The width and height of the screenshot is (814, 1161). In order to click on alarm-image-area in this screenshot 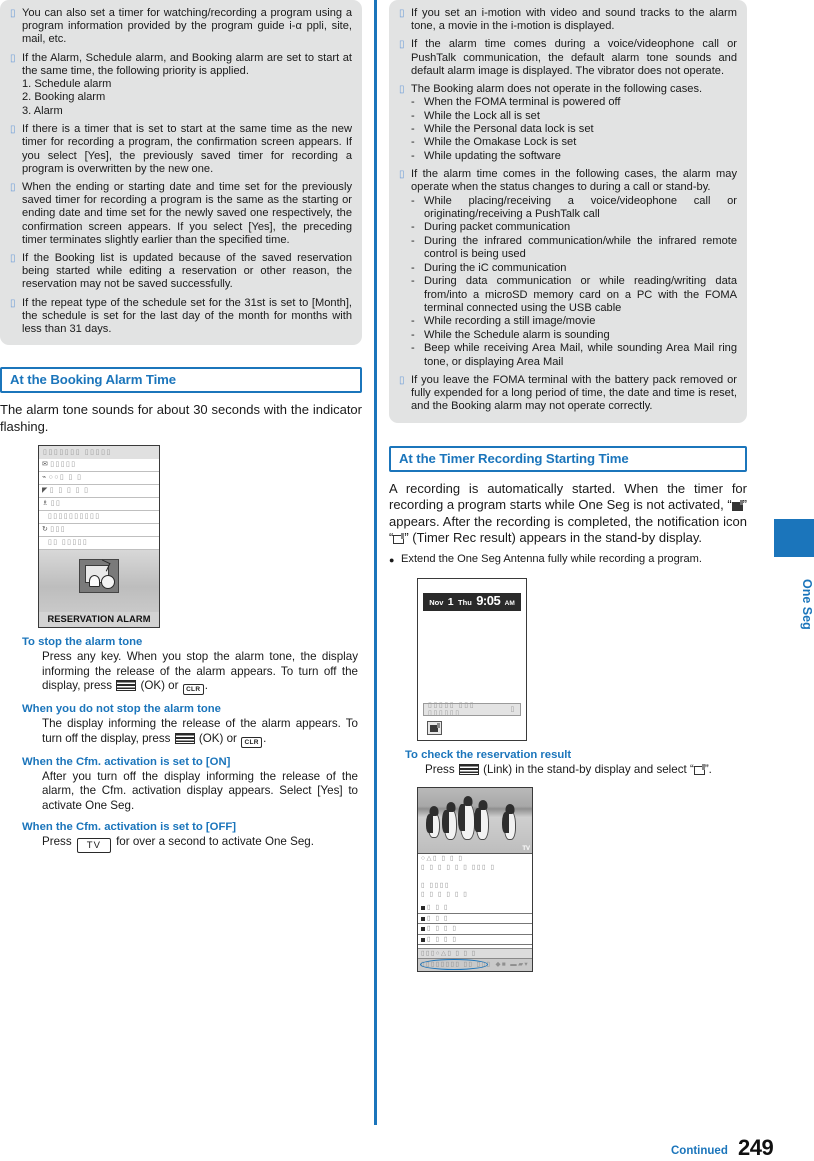, I will do `click(99, 581)`.